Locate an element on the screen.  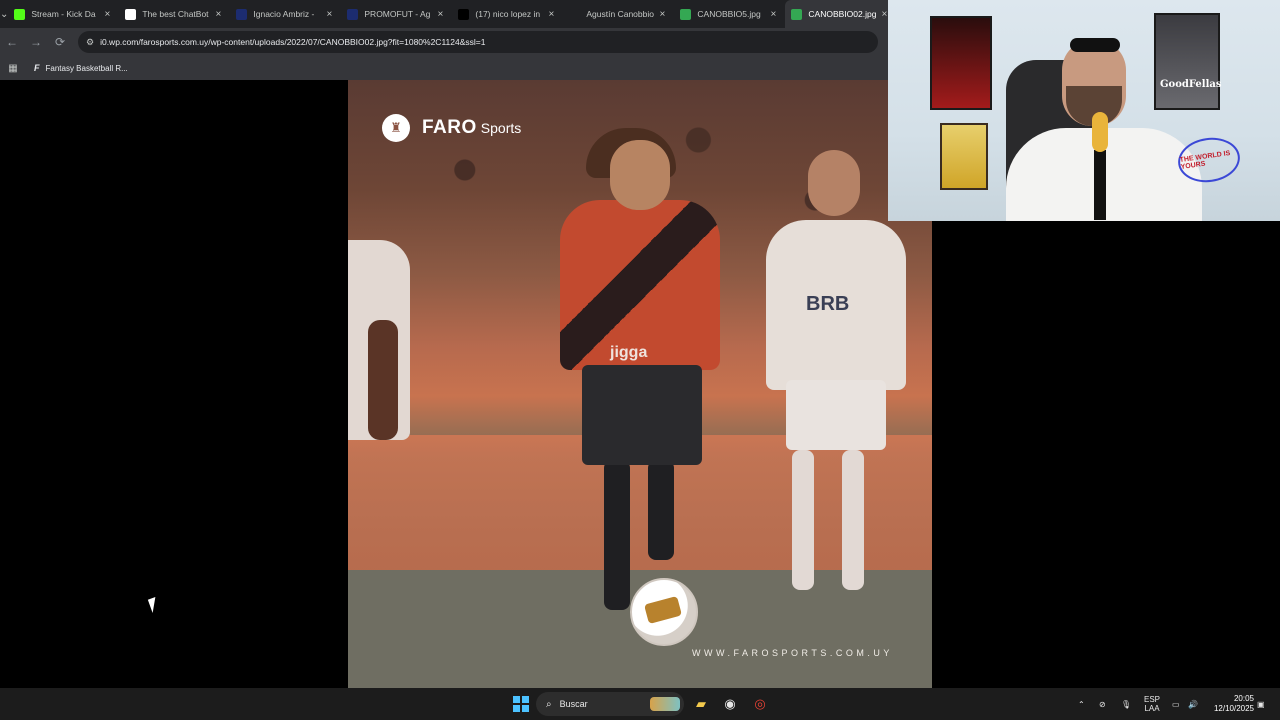
browser-tab: Stream - Kick Da × is located at coordinates (63, 14).